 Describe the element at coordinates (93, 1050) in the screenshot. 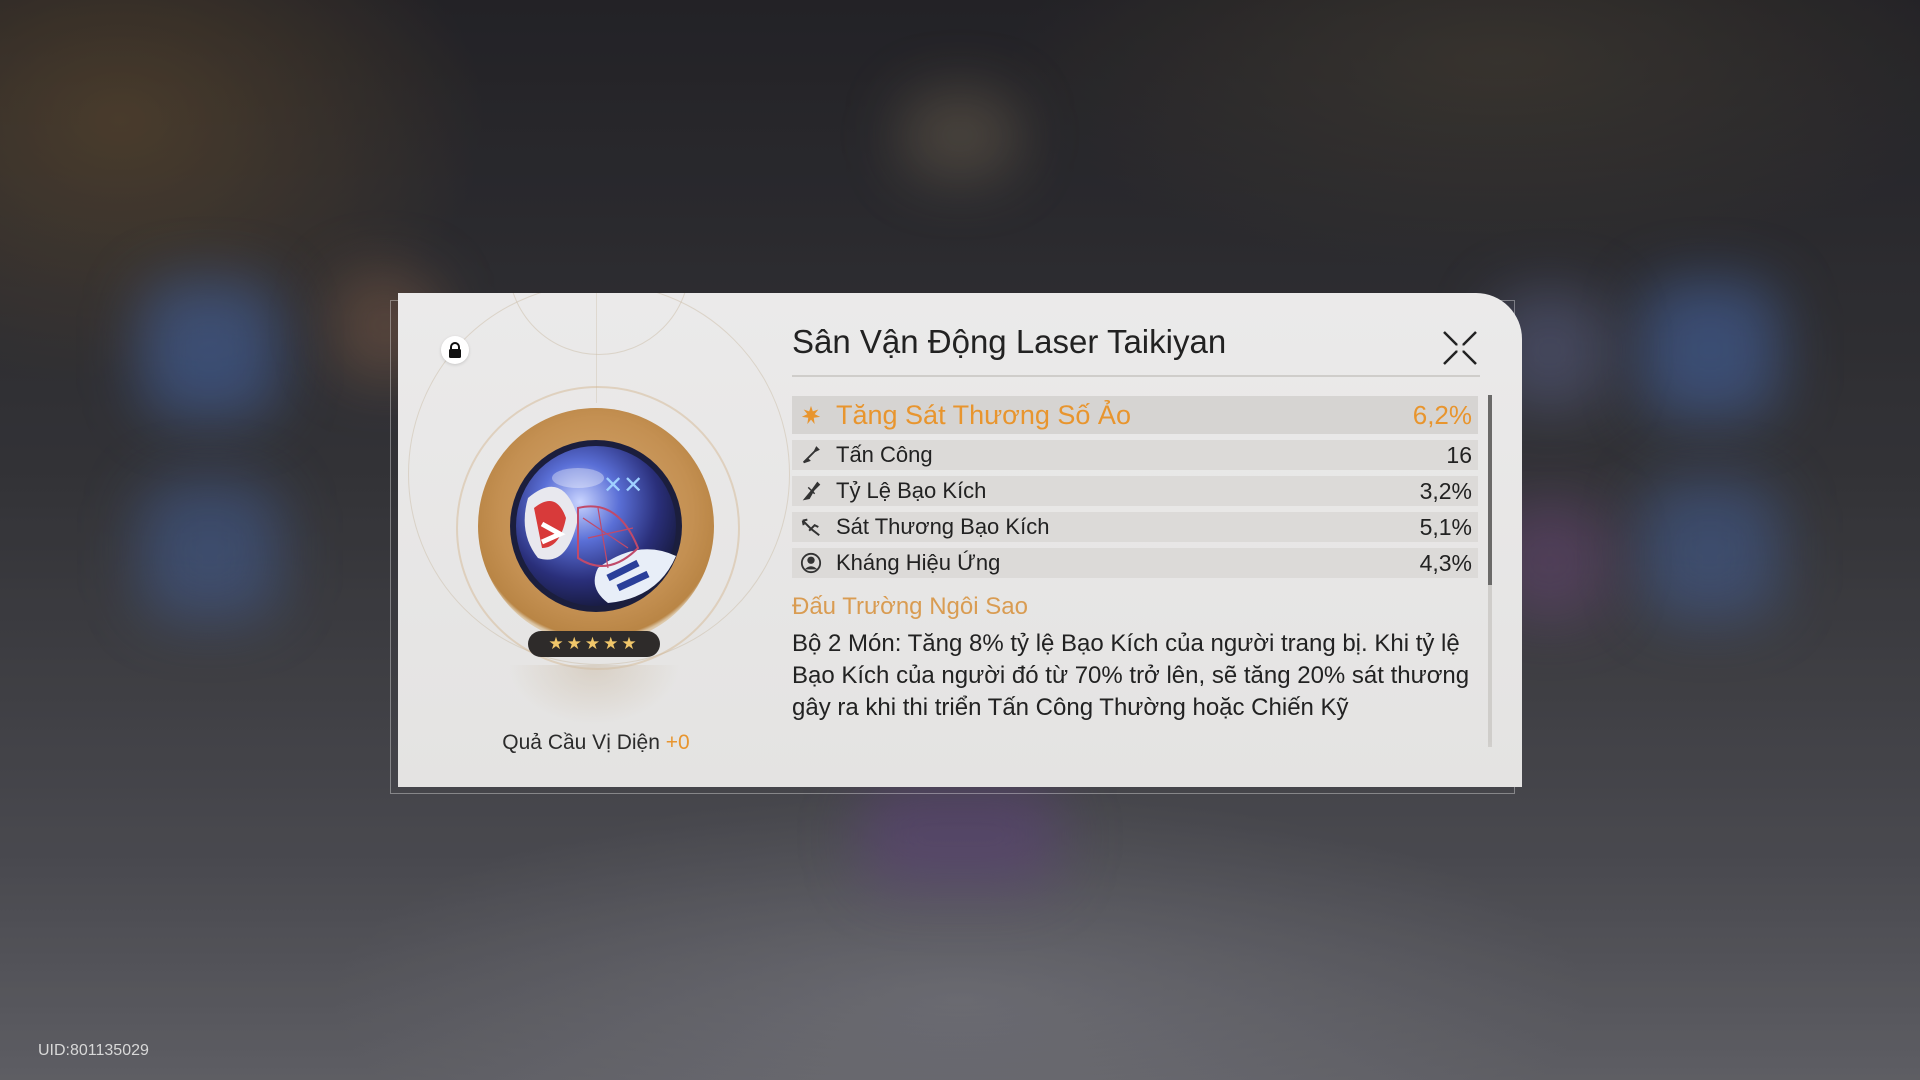

I see `uid-label: UID:801135029` at that location.